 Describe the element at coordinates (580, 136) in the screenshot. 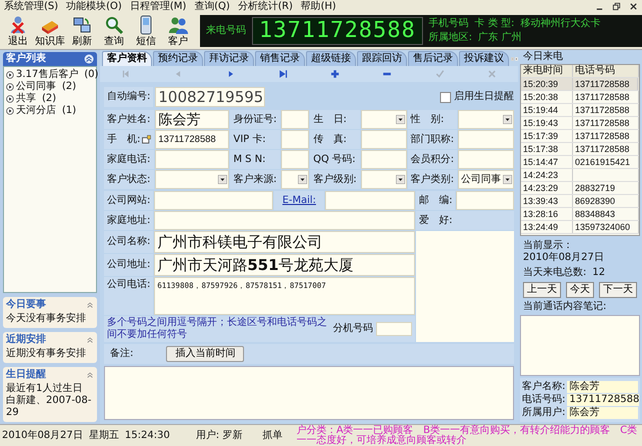

I see `table-row: 15:17:39 13711728588` at that location.